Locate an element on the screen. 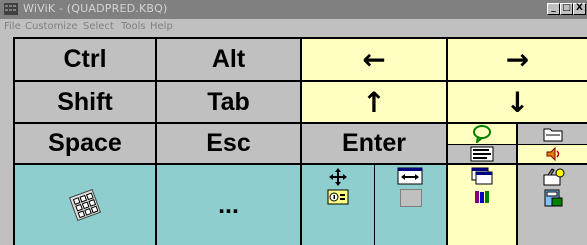 The width and height of the screenshot is (587, 245). menu-file: File is located at coordinates (12, 26).